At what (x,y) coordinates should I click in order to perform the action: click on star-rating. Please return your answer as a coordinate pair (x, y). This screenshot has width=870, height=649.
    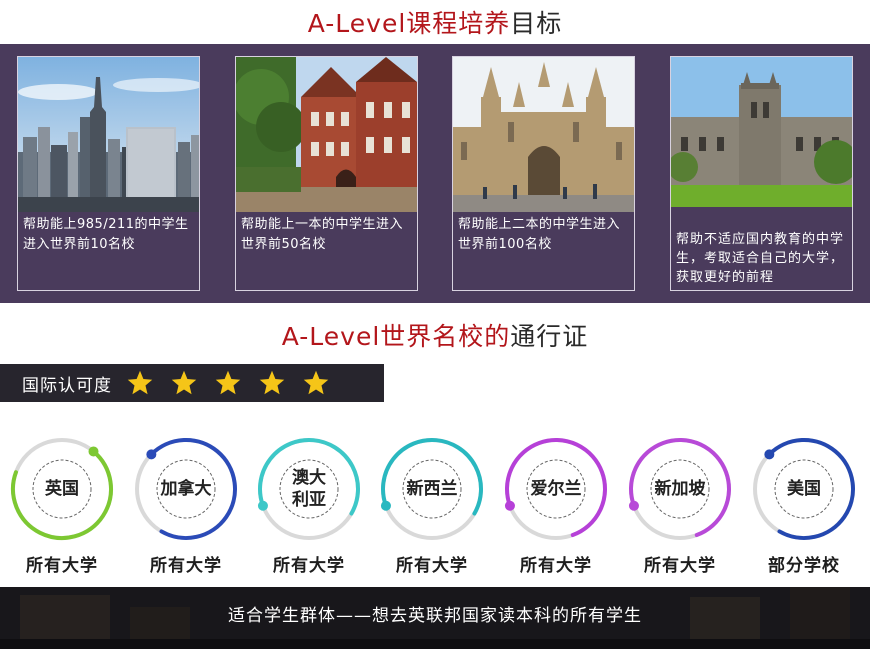
    Looking at the image, I should click on (236, 383).